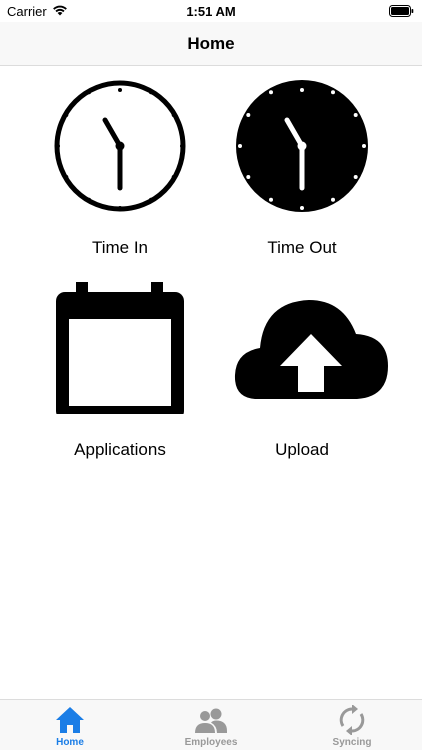 The image size is (422, 750). Describe the element at coordinates (211, 720) in the screenshot. I see `people-icon` at that location.